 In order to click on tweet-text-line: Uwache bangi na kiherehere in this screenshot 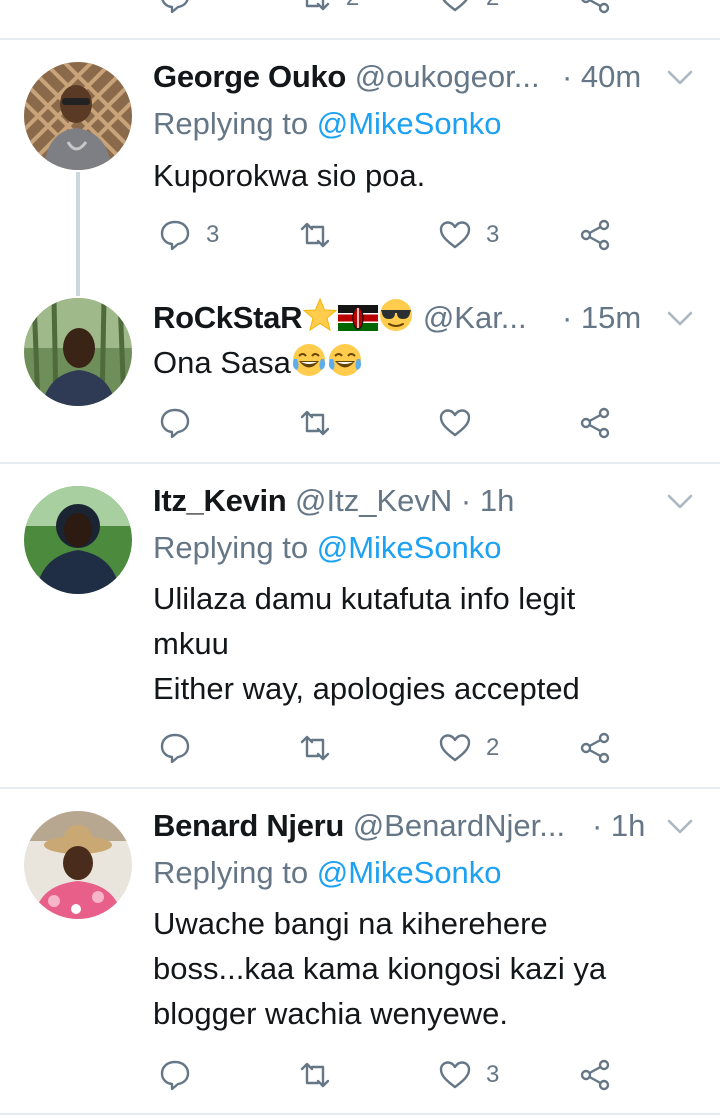, I will do `click(350, 923)`.